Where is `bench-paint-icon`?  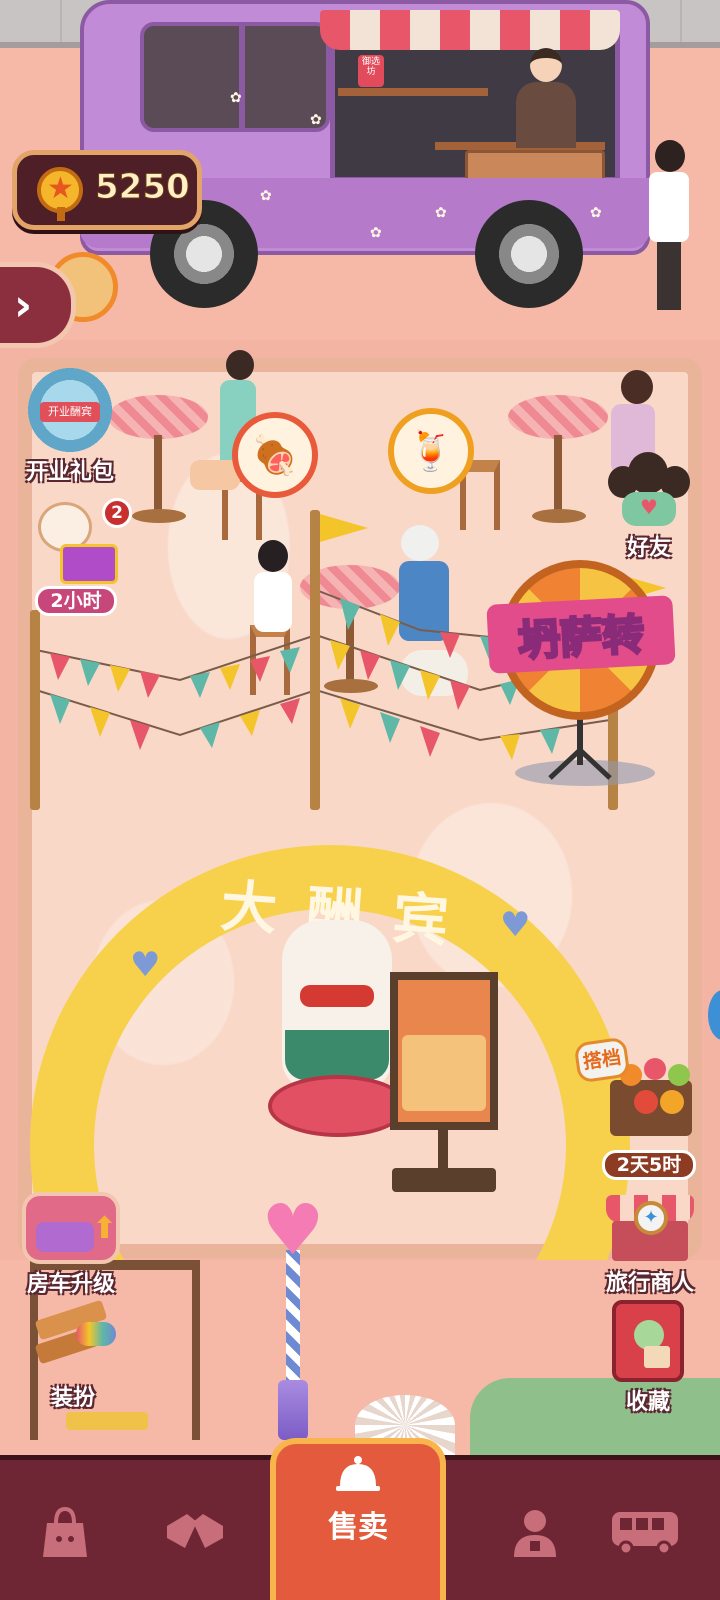 bench-paint-icon is located at coordinates (73, 1338).